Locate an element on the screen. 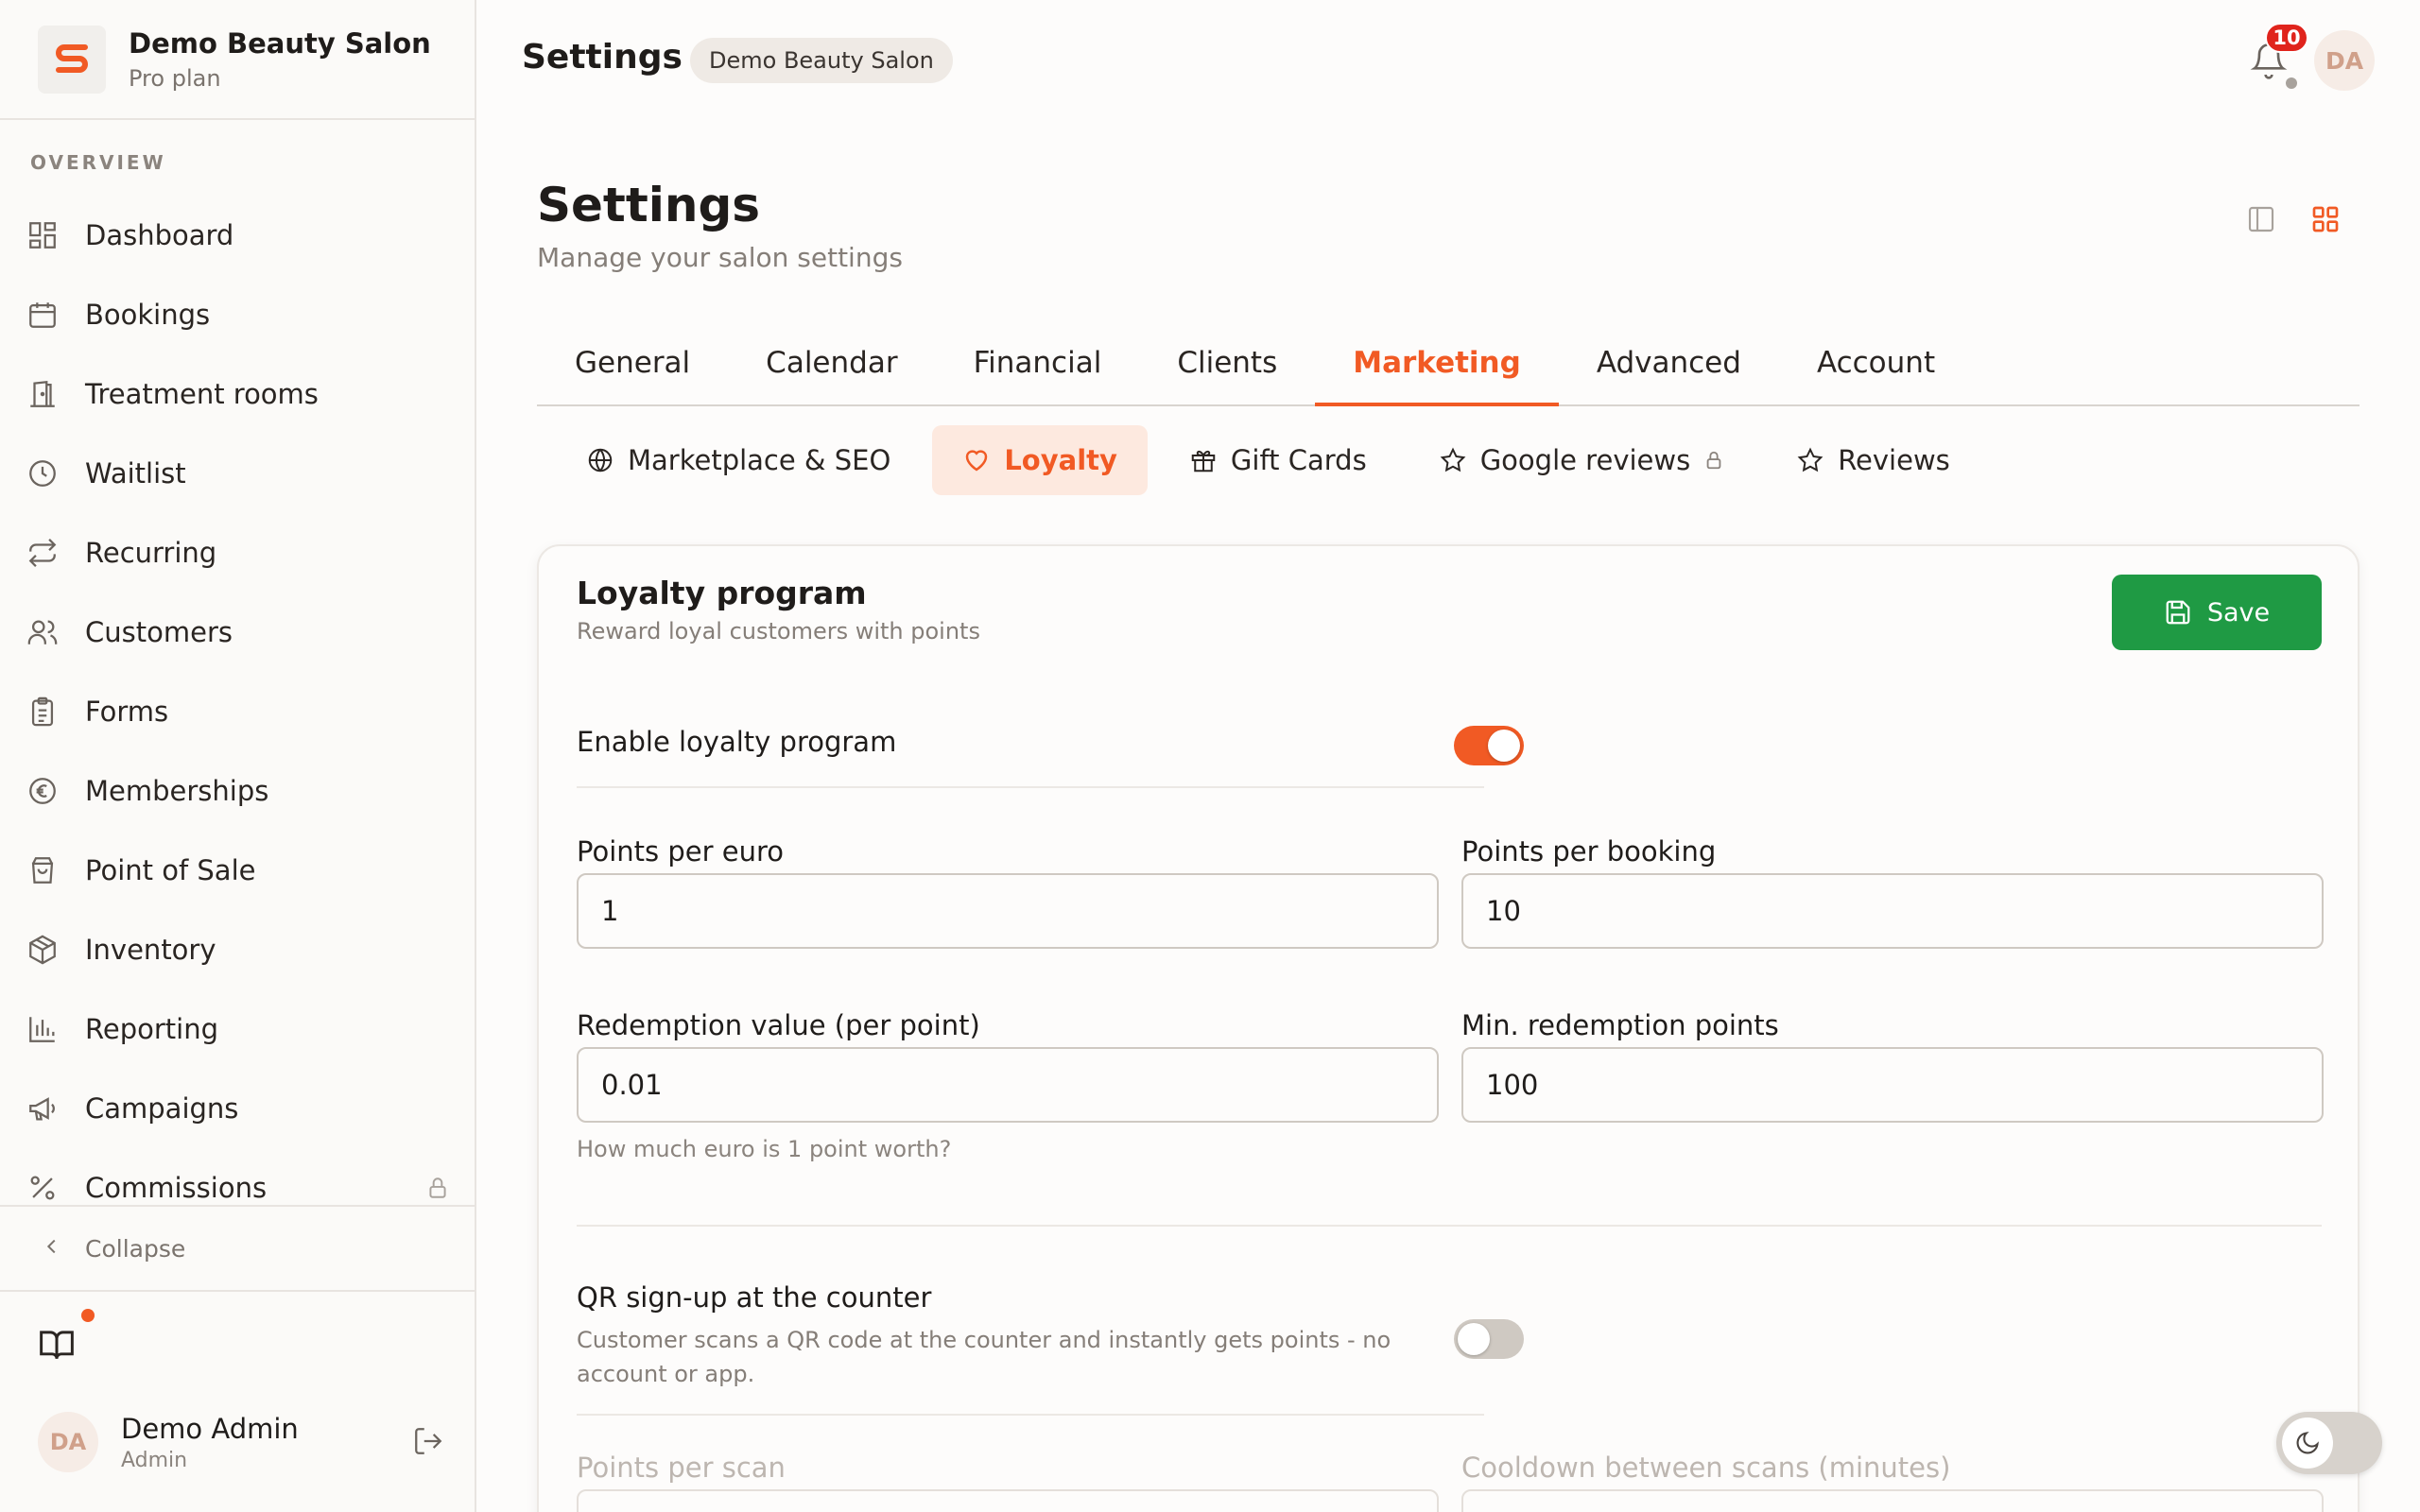  tab-marketing: Marketing is located at coordinates (1437, 369).